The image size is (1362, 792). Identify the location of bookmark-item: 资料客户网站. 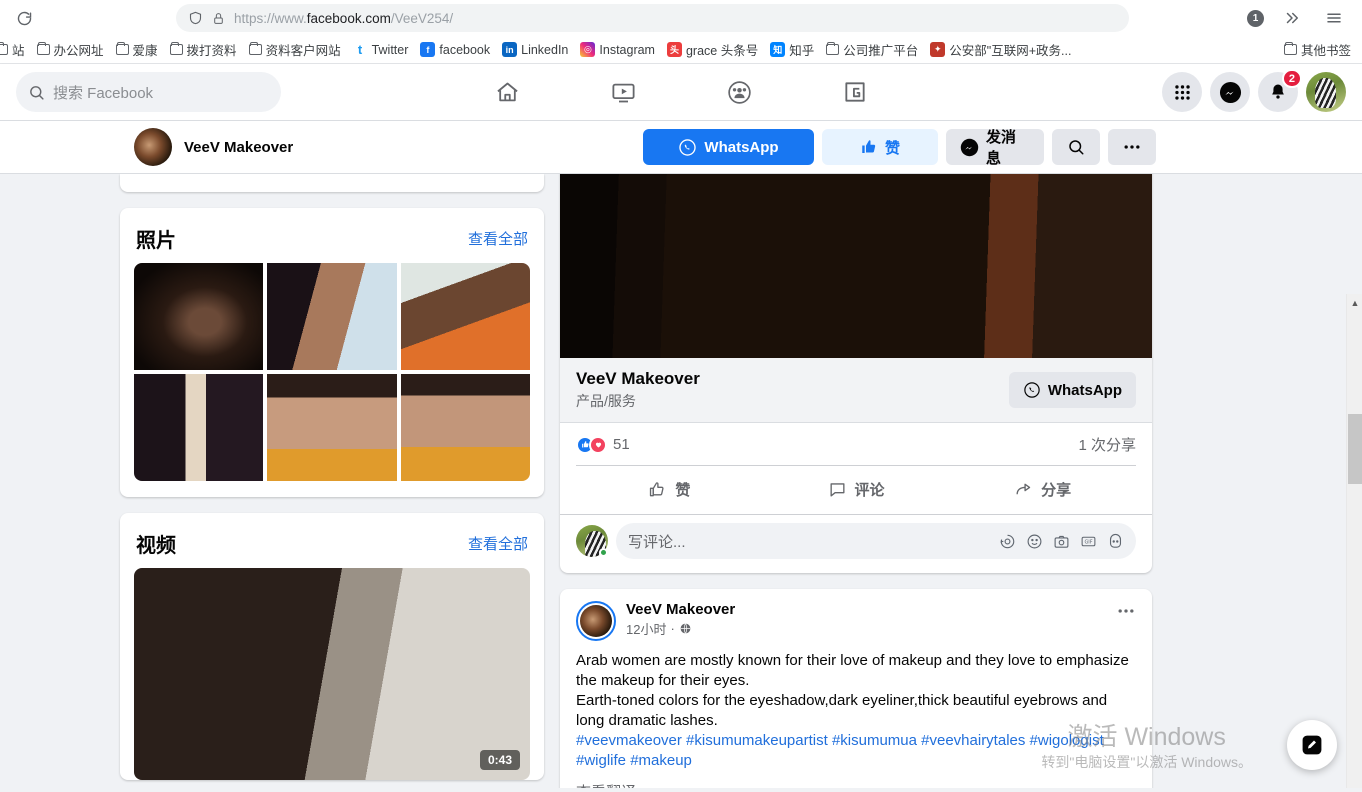
(295, 49).